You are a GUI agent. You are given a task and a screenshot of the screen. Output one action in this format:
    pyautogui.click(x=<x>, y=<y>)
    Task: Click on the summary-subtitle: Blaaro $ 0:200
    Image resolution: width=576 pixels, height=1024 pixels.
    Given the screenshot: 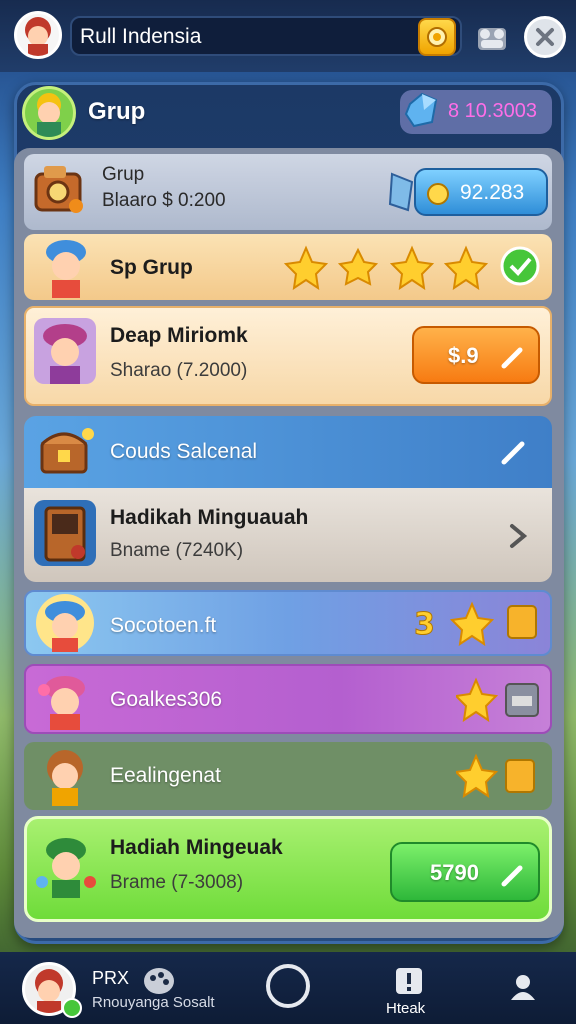 What is the action you would take?
    pyautogui.click(x=164, y=200)
    